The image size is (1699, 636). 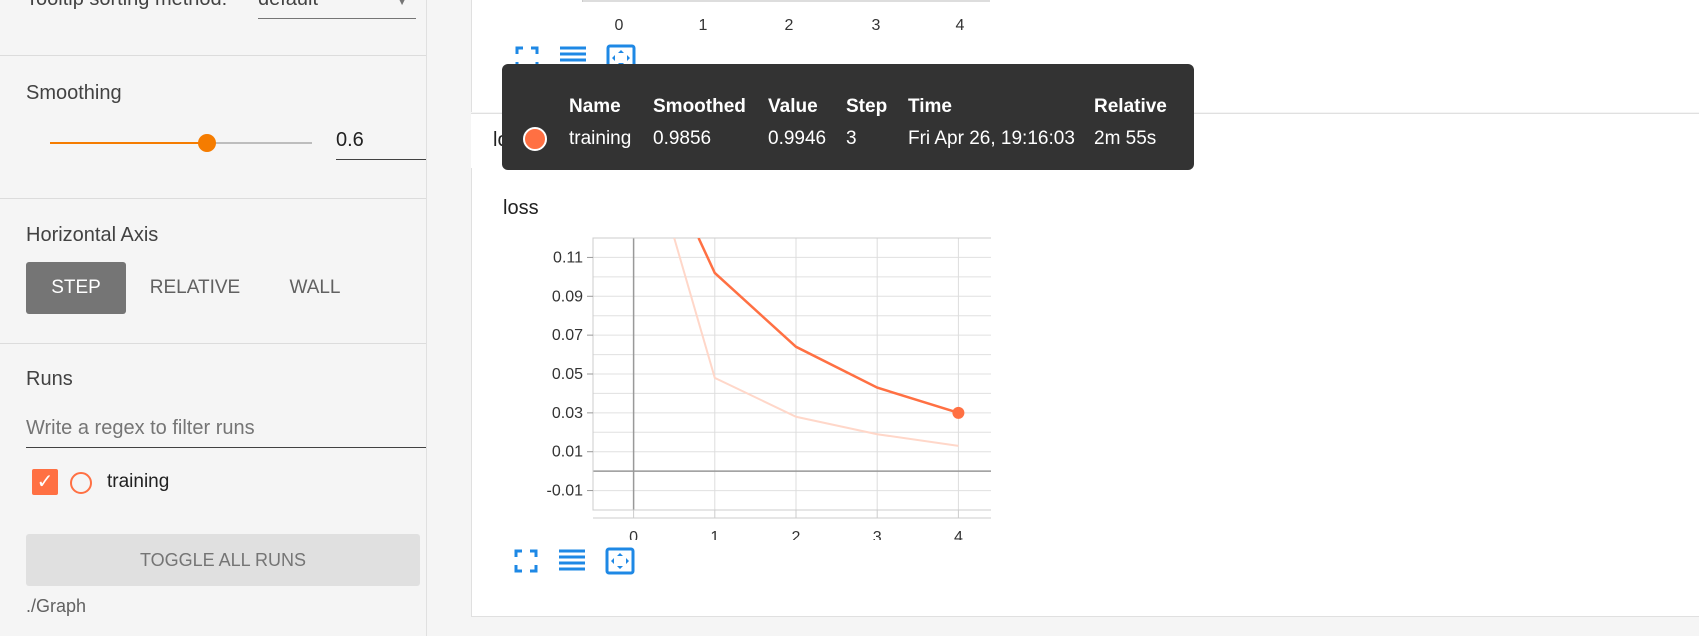 I want to click on series-line-raw, so click(x=816, y=342).